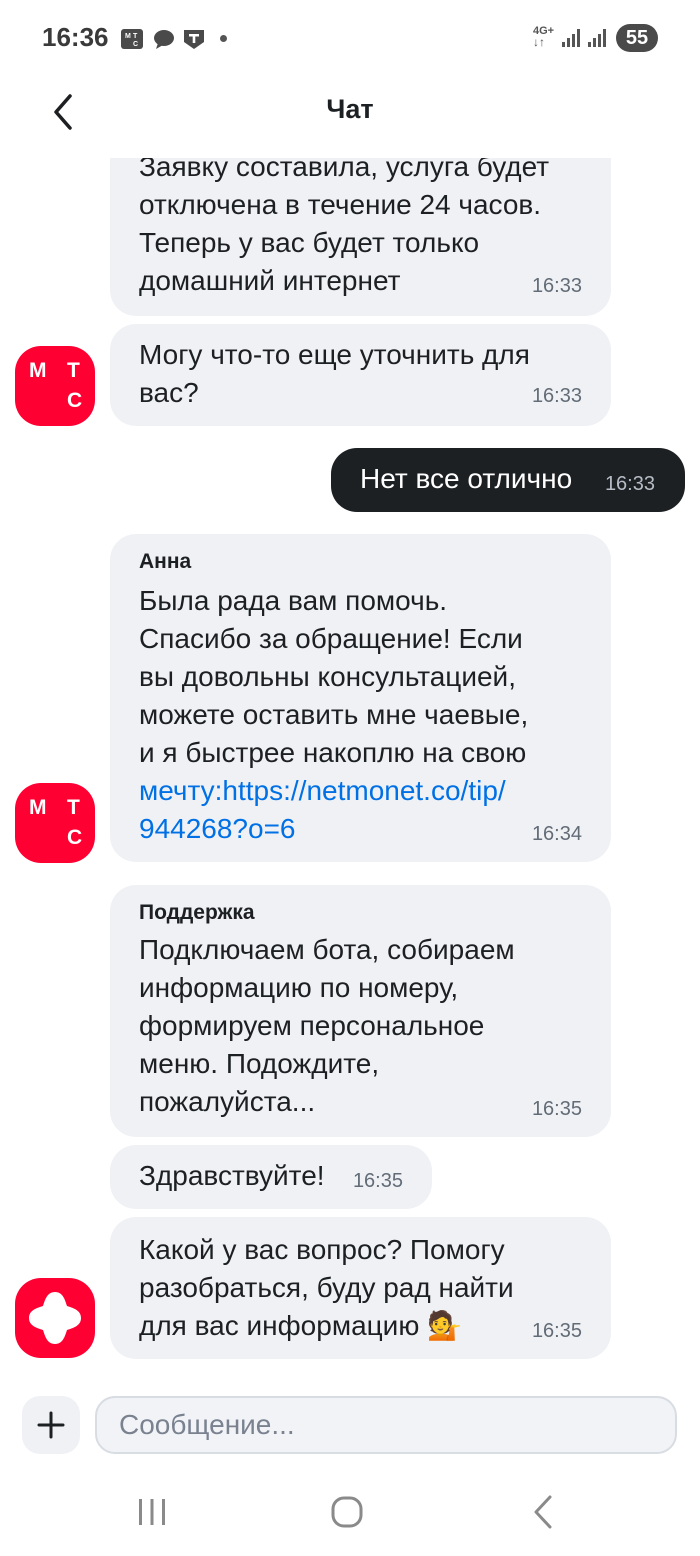 The height and width of the screenshot is (1556, 700). What do you see at coordinates (293, 600) in the screenshot?
I see `message-text-line: Была рада вам помочь.` at bounding box center [293, 600].